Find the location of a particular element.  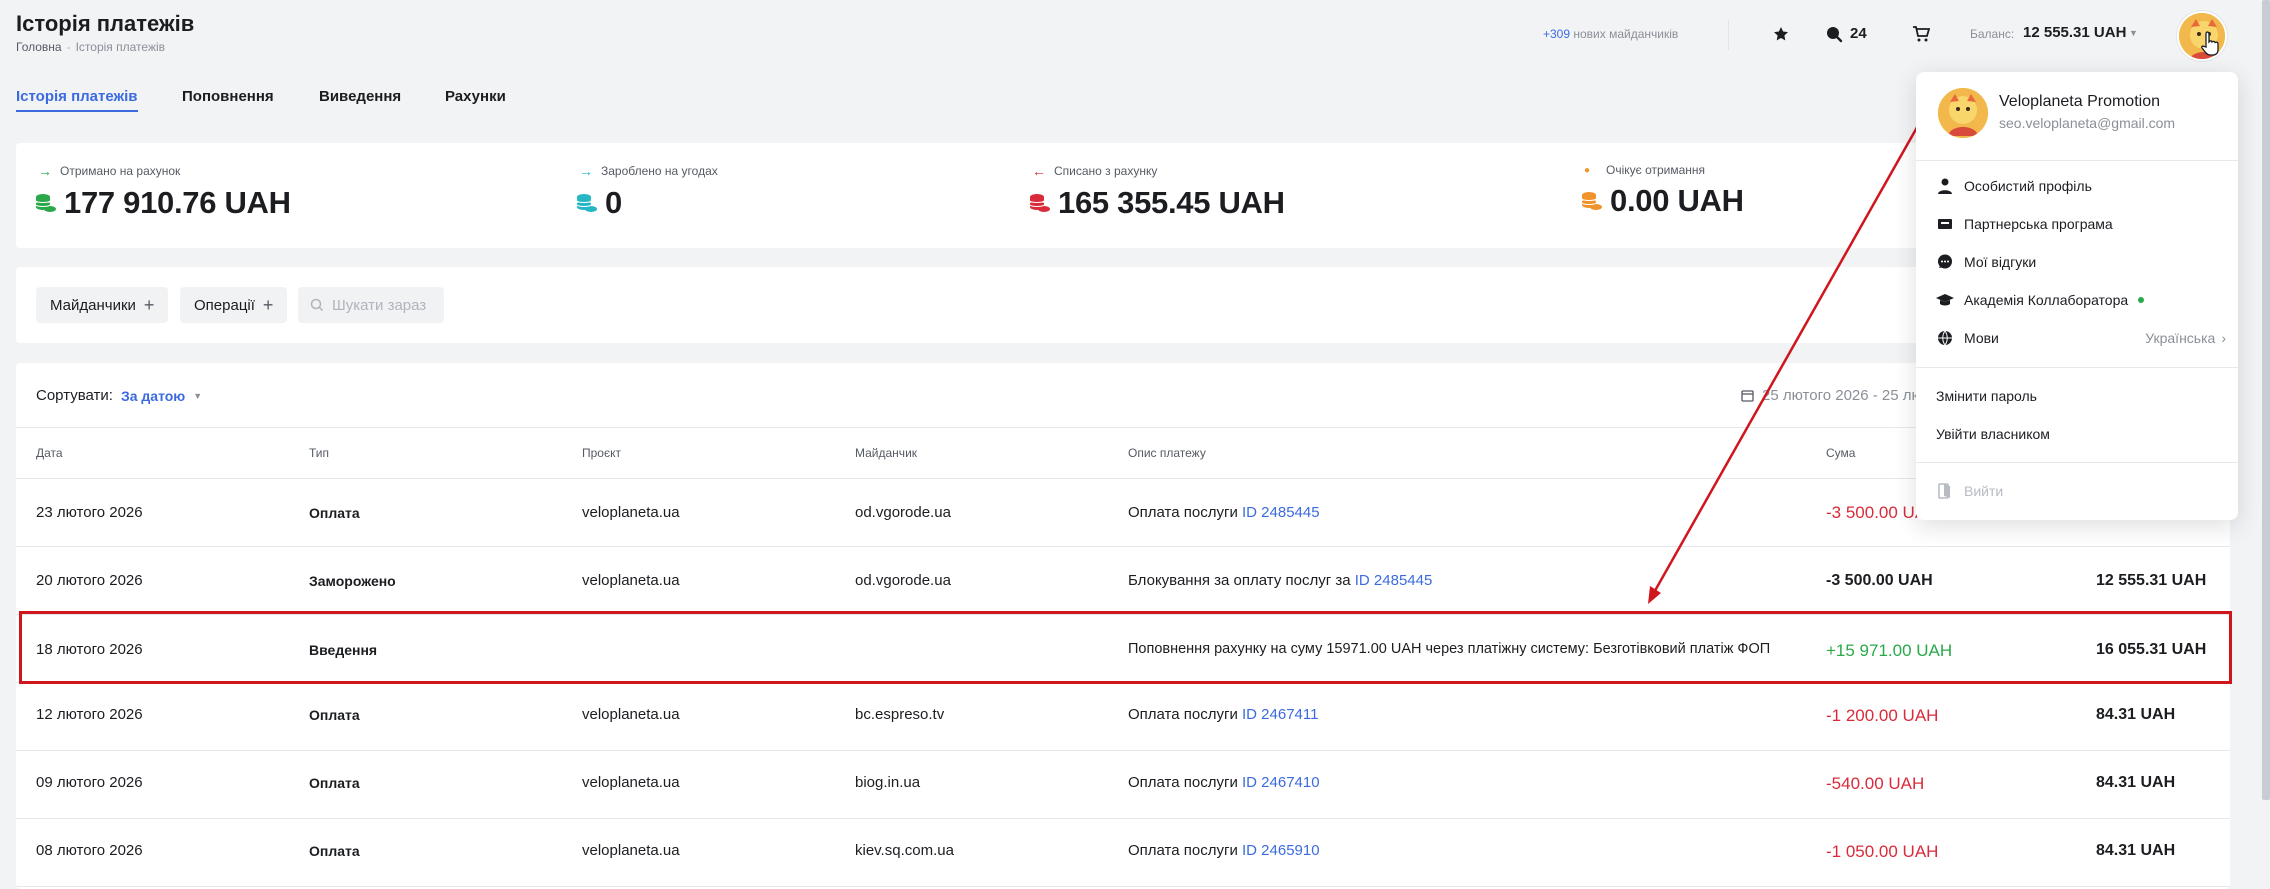

new-sites-count: +309 is located at coordinates (1557, 34).